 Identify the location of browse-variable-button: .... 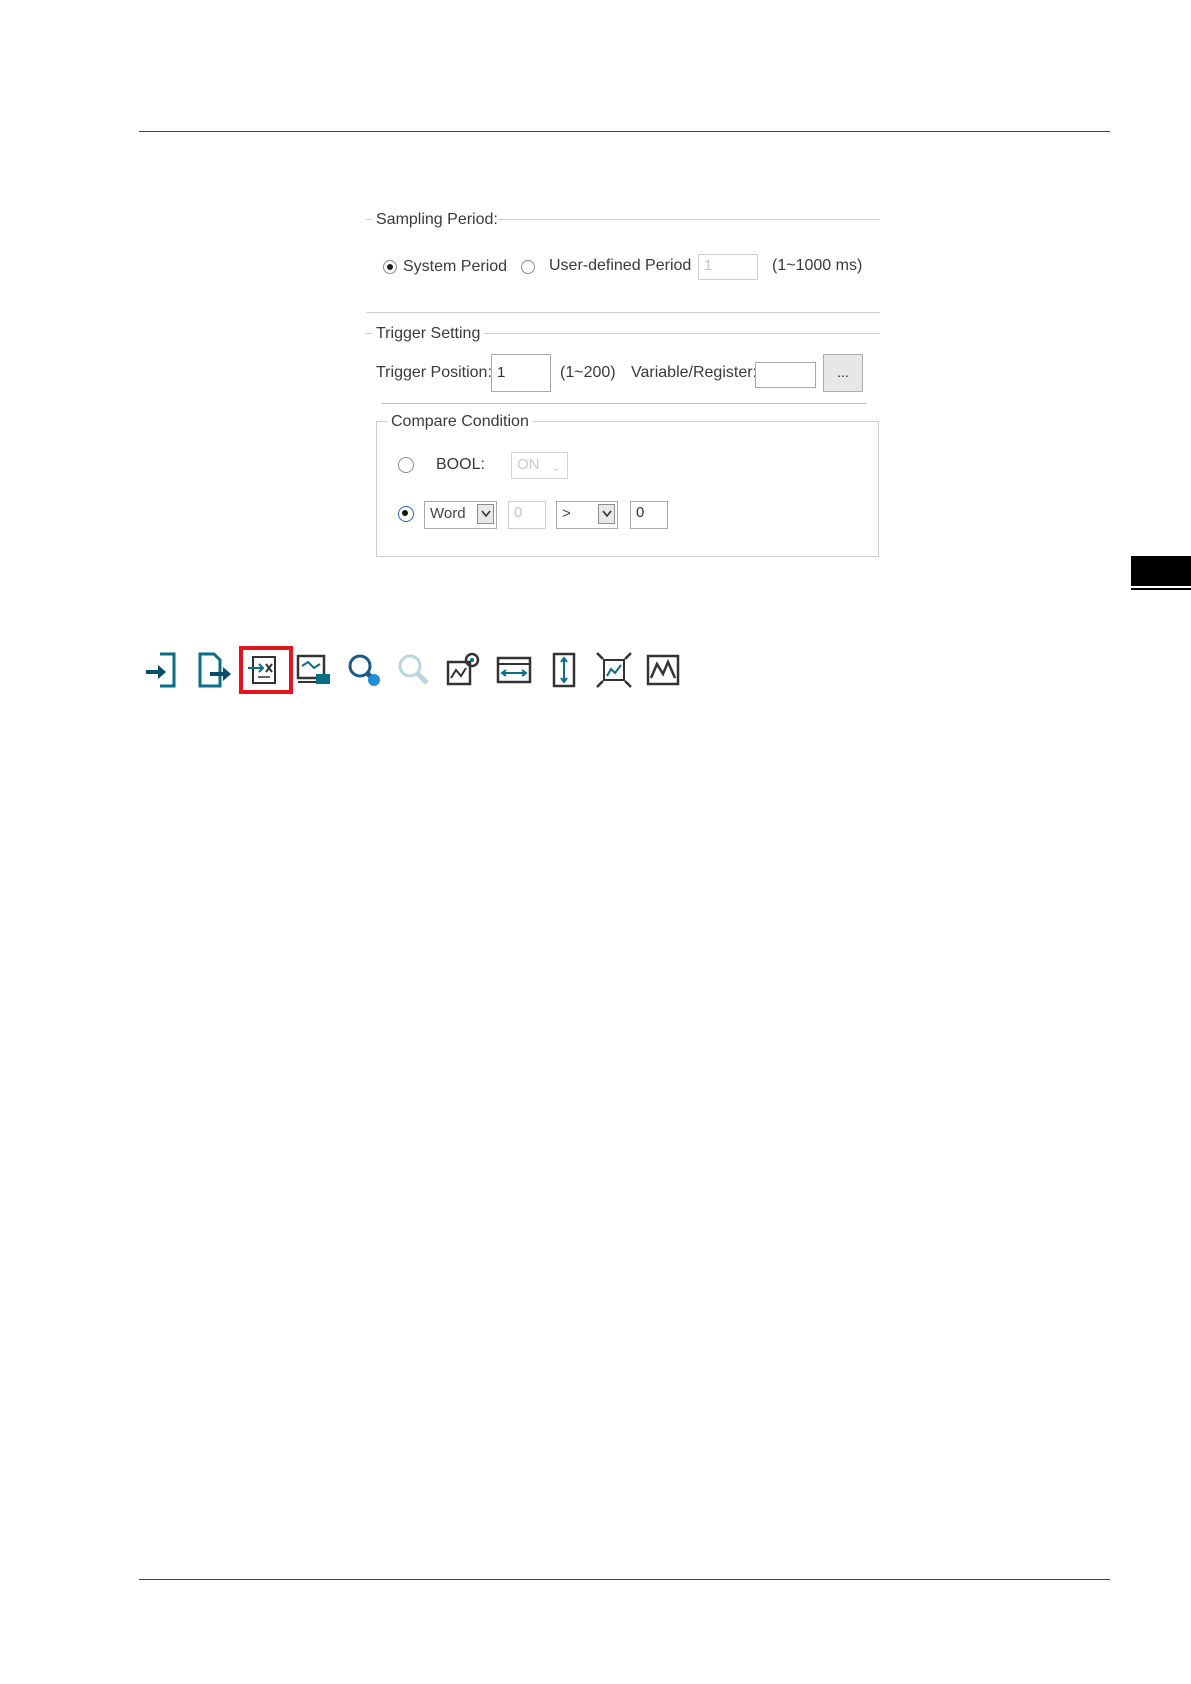
(843, 373).